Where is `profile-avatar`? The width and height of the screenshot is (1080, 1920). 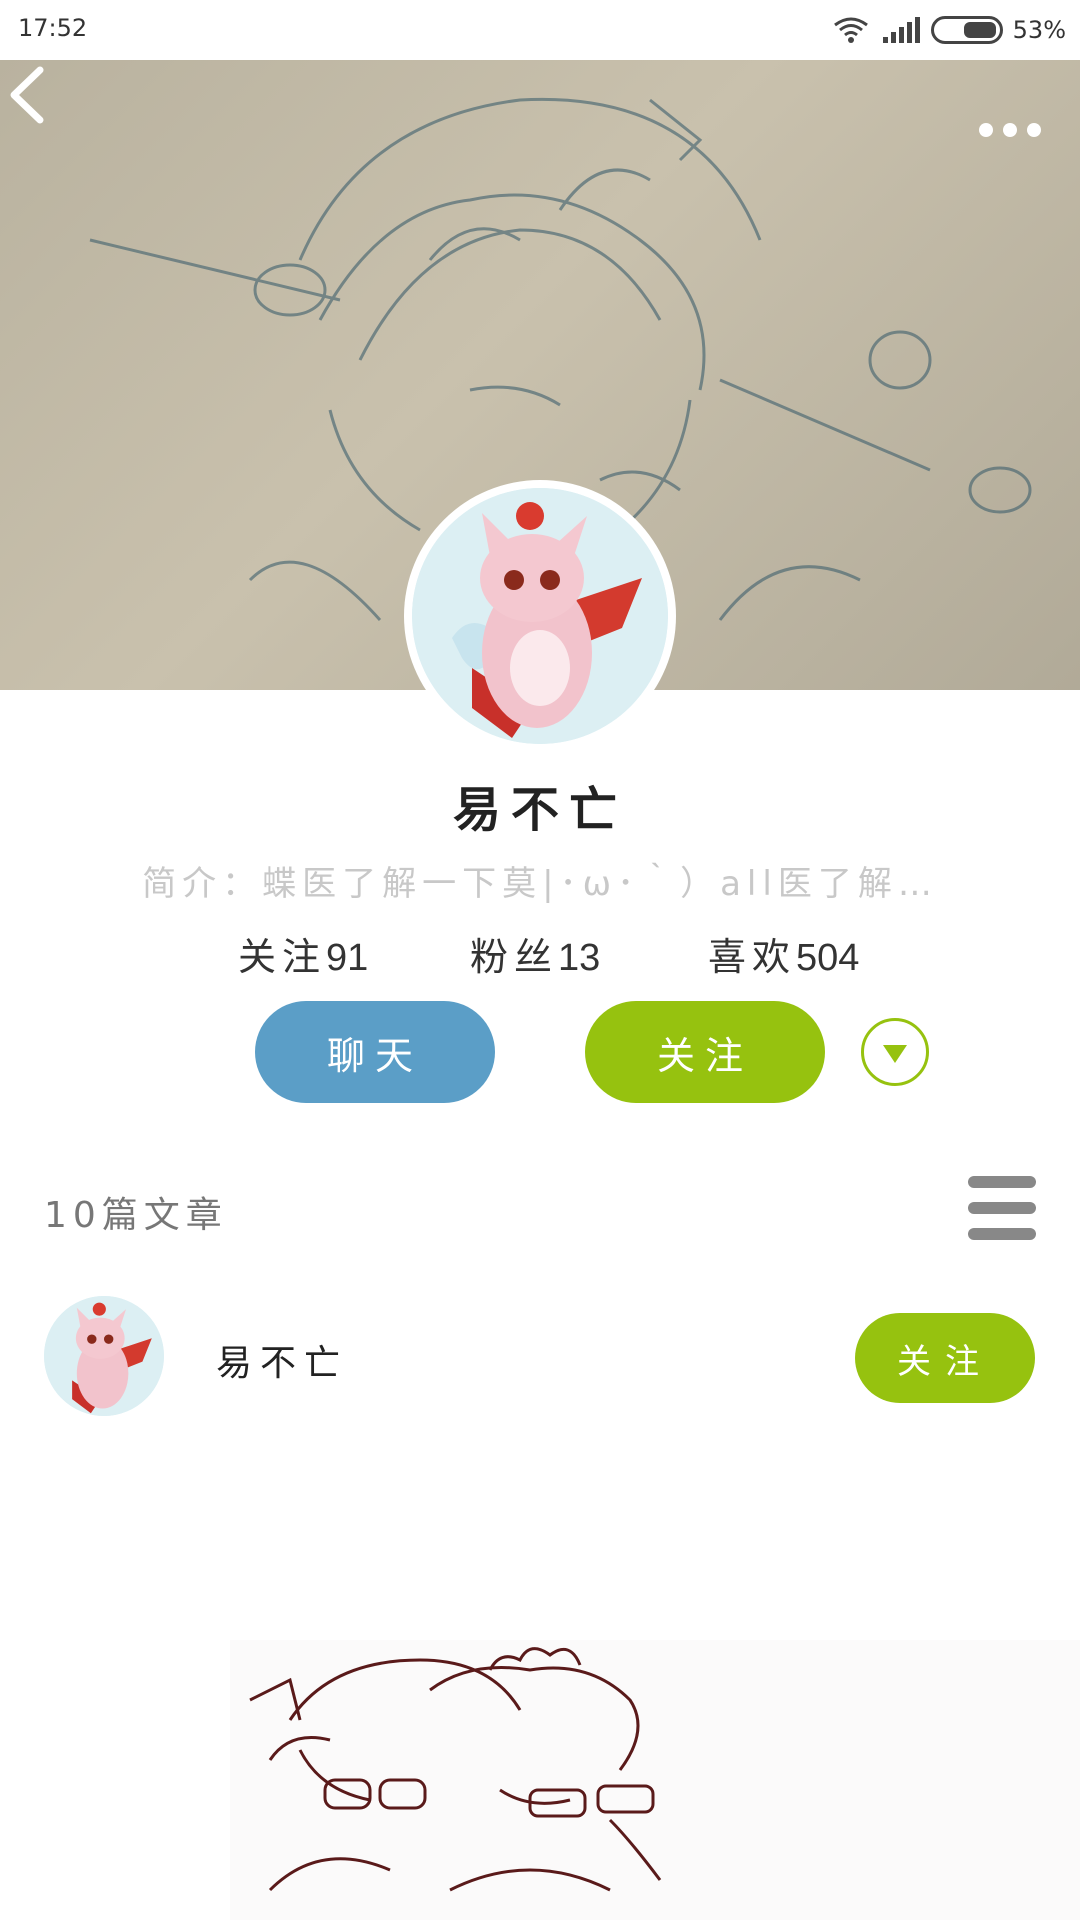 profile-avatar is located at coordinates (540, 616).